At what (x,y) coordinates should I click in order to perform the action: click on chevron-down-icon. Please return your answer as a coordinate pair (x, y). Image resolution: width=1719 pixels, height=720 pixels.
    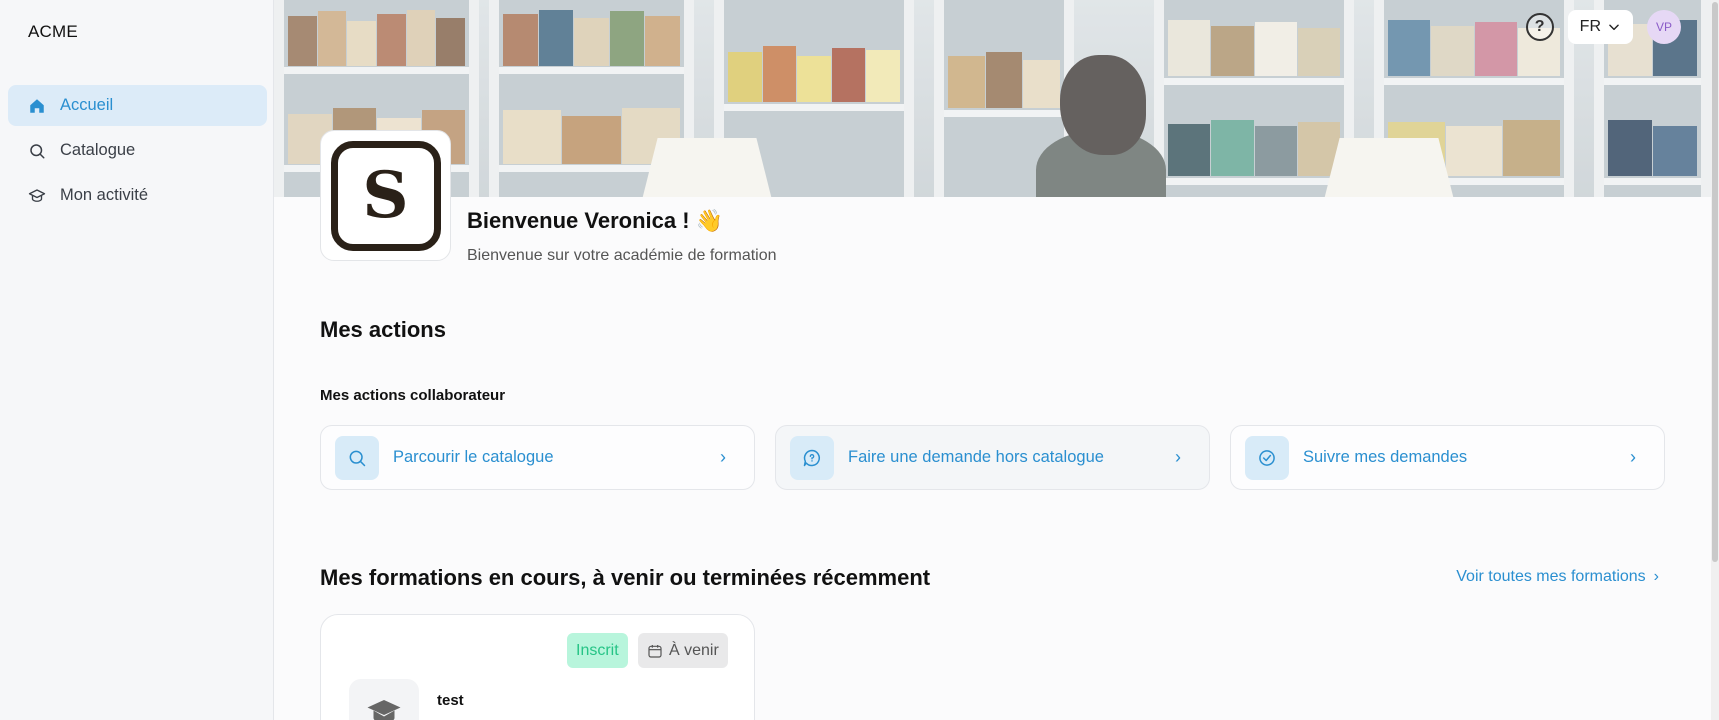
    Looking at the image, I should click on (1614, 27).